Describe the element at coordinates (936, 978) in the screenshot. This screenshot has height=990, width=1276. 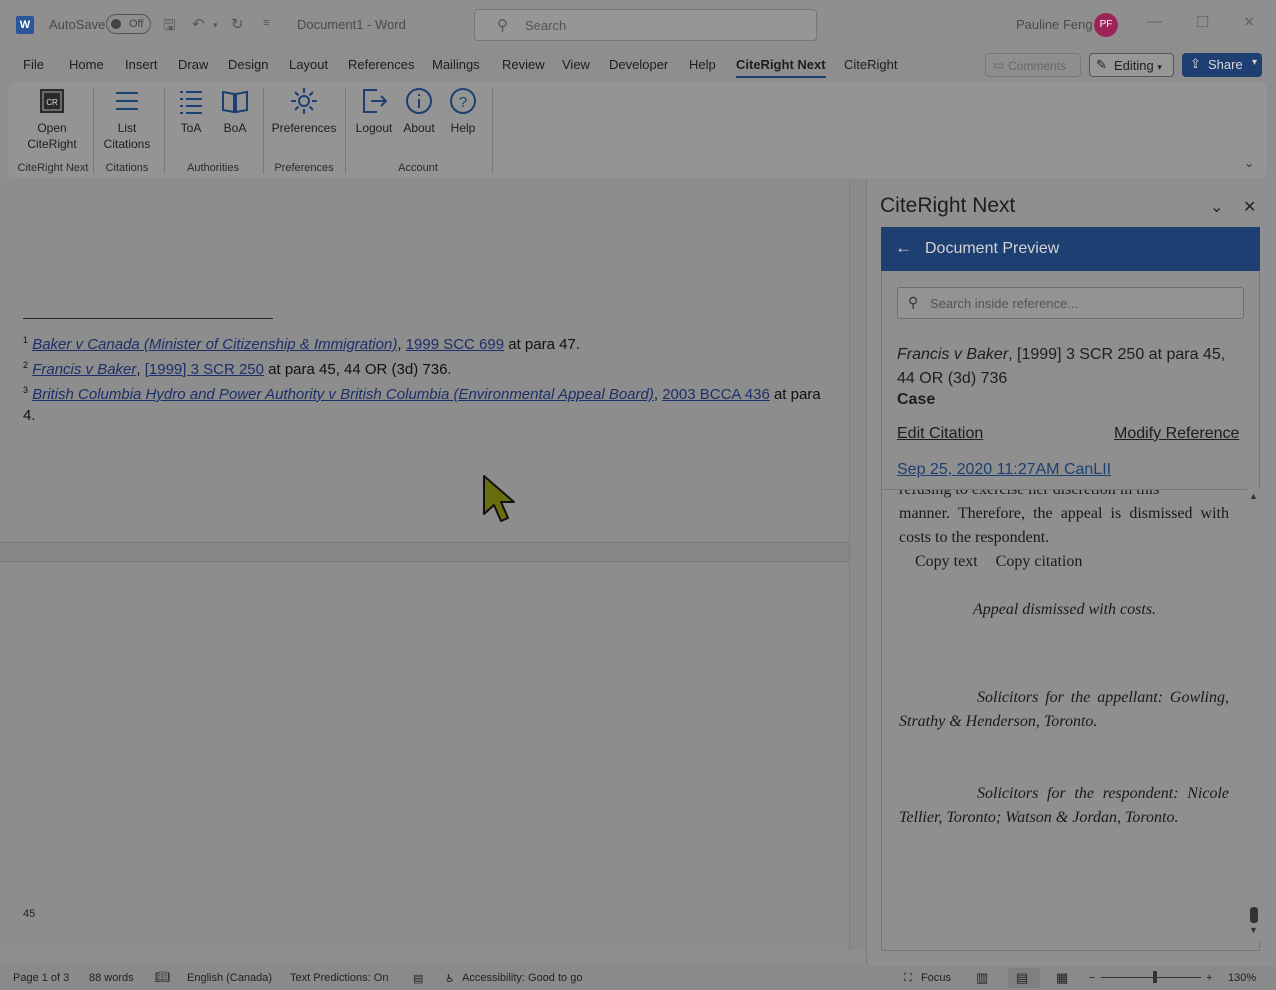
I see `focus-mode-button: Focus` at that location.